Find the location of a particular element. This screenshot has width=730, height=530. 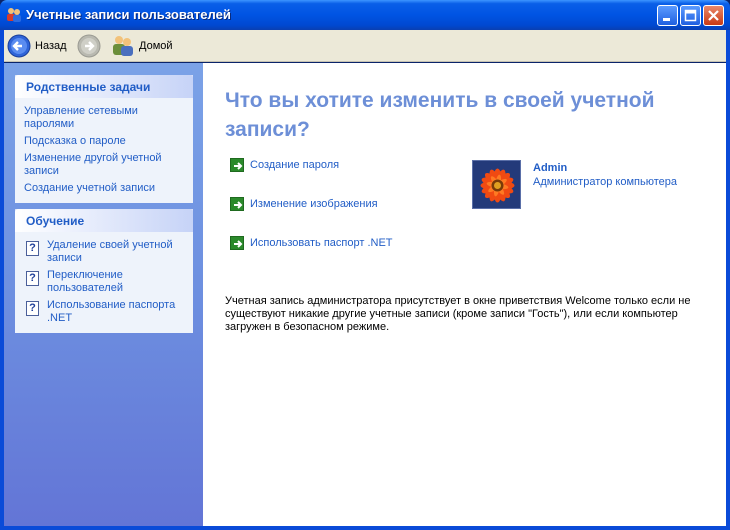

net-passport-link: Использовать паспорт .NET is located at coordinates (311, 243).